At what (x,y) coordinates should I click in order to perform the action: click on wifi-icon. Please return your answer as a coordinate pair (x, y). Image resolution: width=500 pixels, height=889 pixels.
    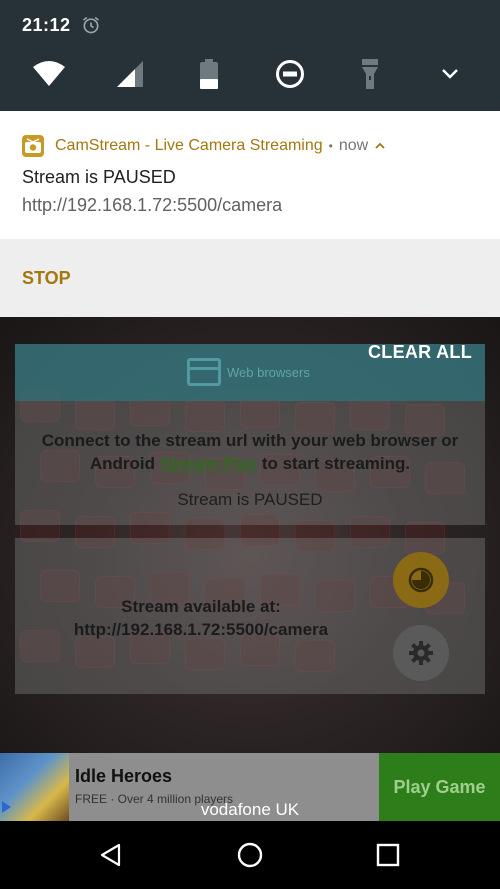
    Looking at the image, I should click on (49, 73).